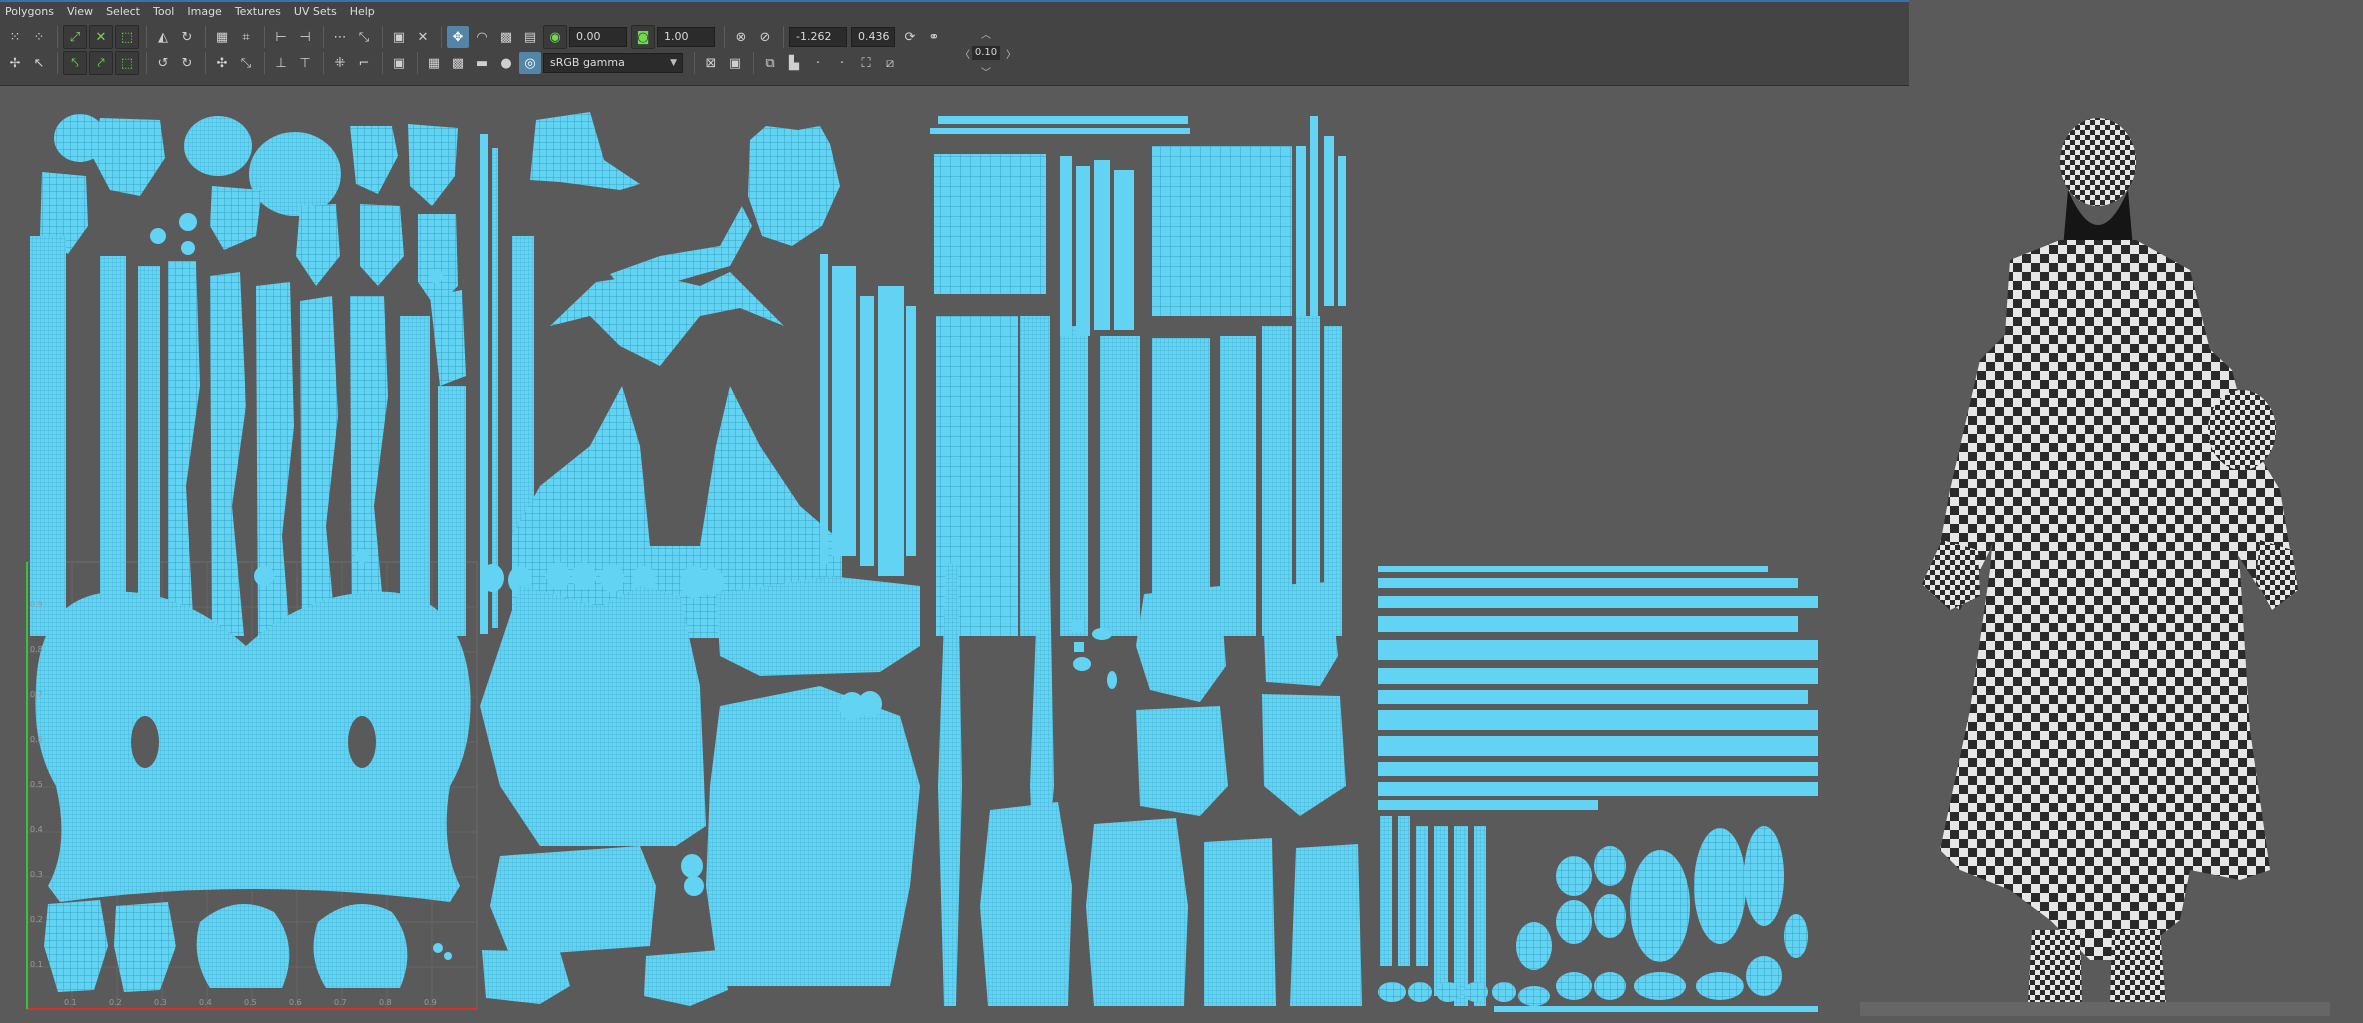 This screenshot has width=2363, height=1023. I want to click on align-top-icon: ⊤, so click(305, 63).